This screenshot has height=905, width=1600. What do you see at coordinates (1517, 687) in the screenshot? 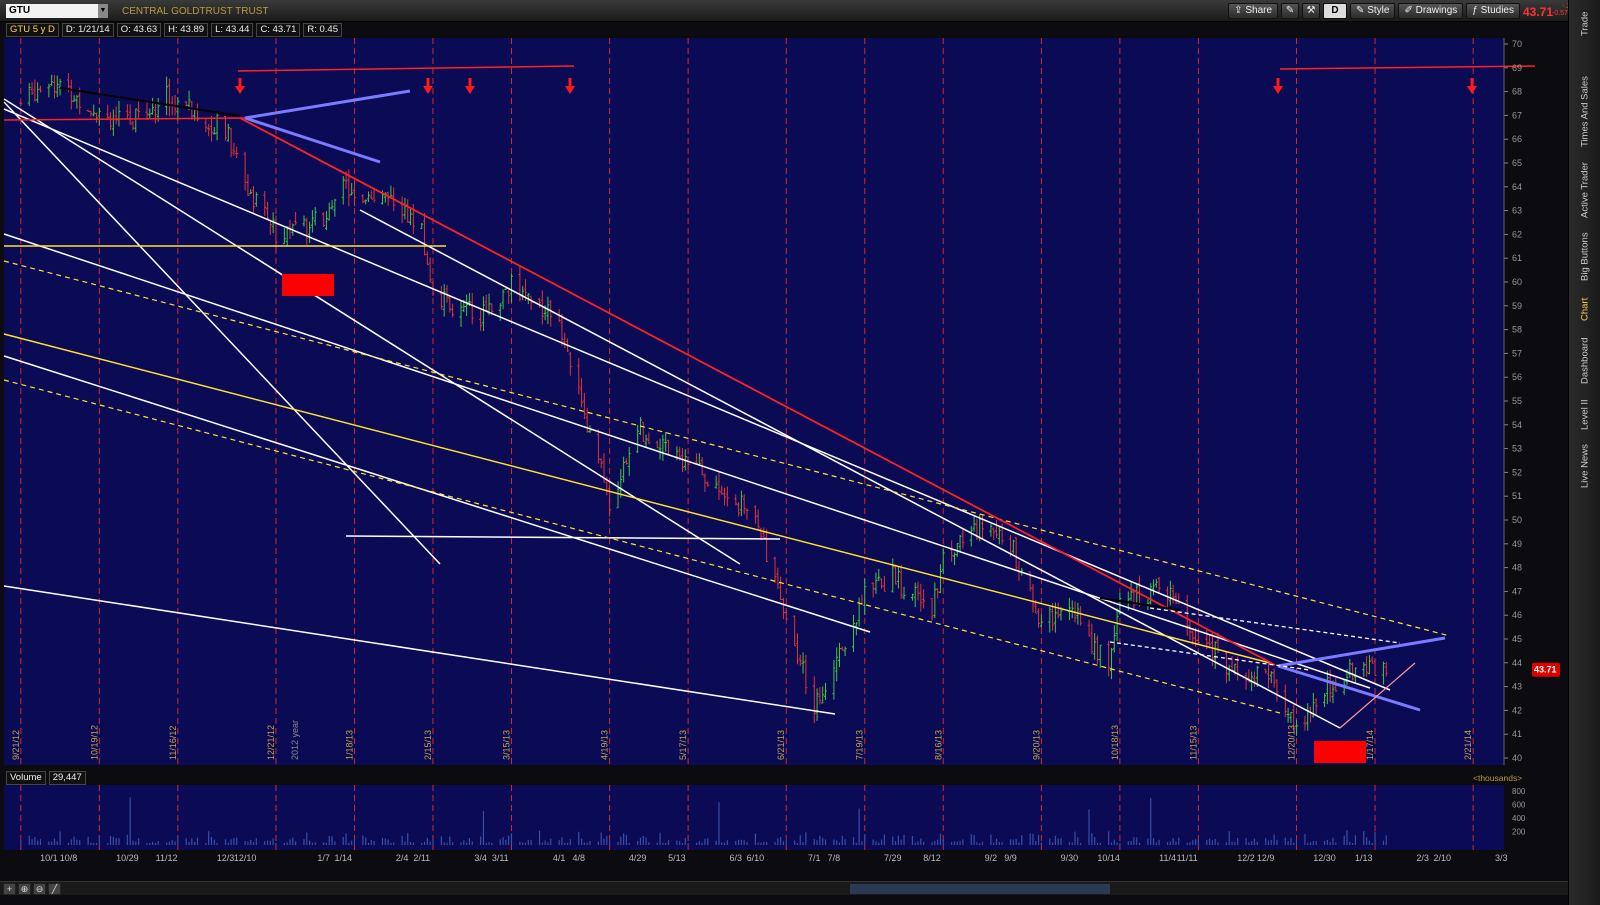
I see `price-tick-label: 43` at bounding box center [1517, 687].